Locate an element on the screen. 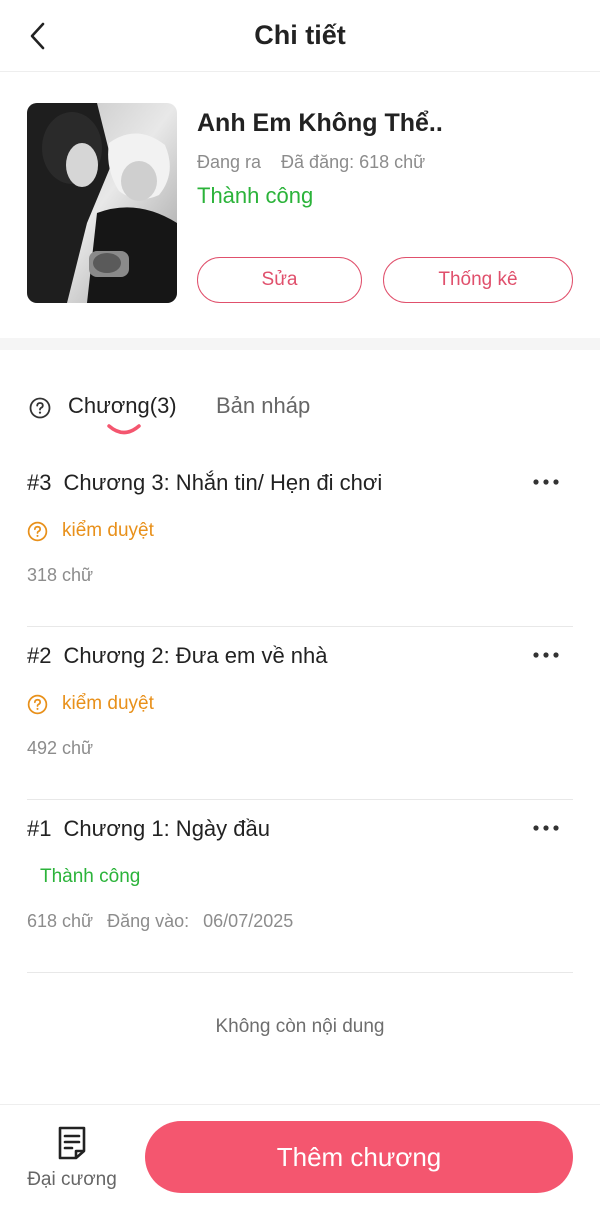 The height and width of the screenshot is (1208, 600). outline-label: Đại cương is located at coordinates (72, 1179).